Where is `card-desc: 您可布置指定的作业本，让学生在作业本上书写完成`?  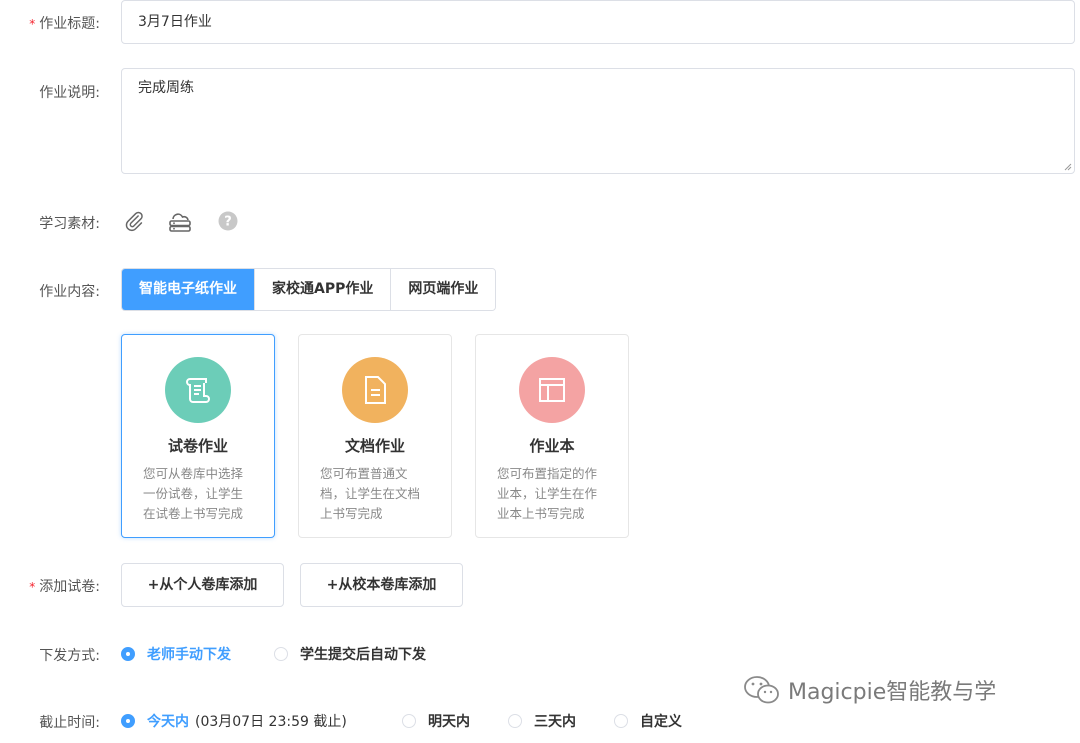
card-desc: 您可布置指定的作业本，让学生在作业本上书写完成 is located at coordinates (547, 493).